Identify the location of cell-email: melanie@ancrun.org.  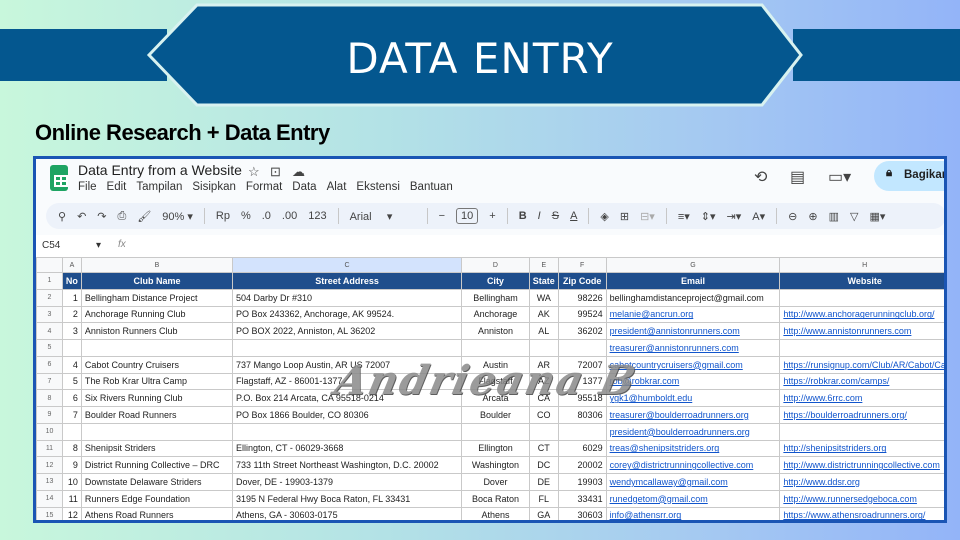
(693, 314).